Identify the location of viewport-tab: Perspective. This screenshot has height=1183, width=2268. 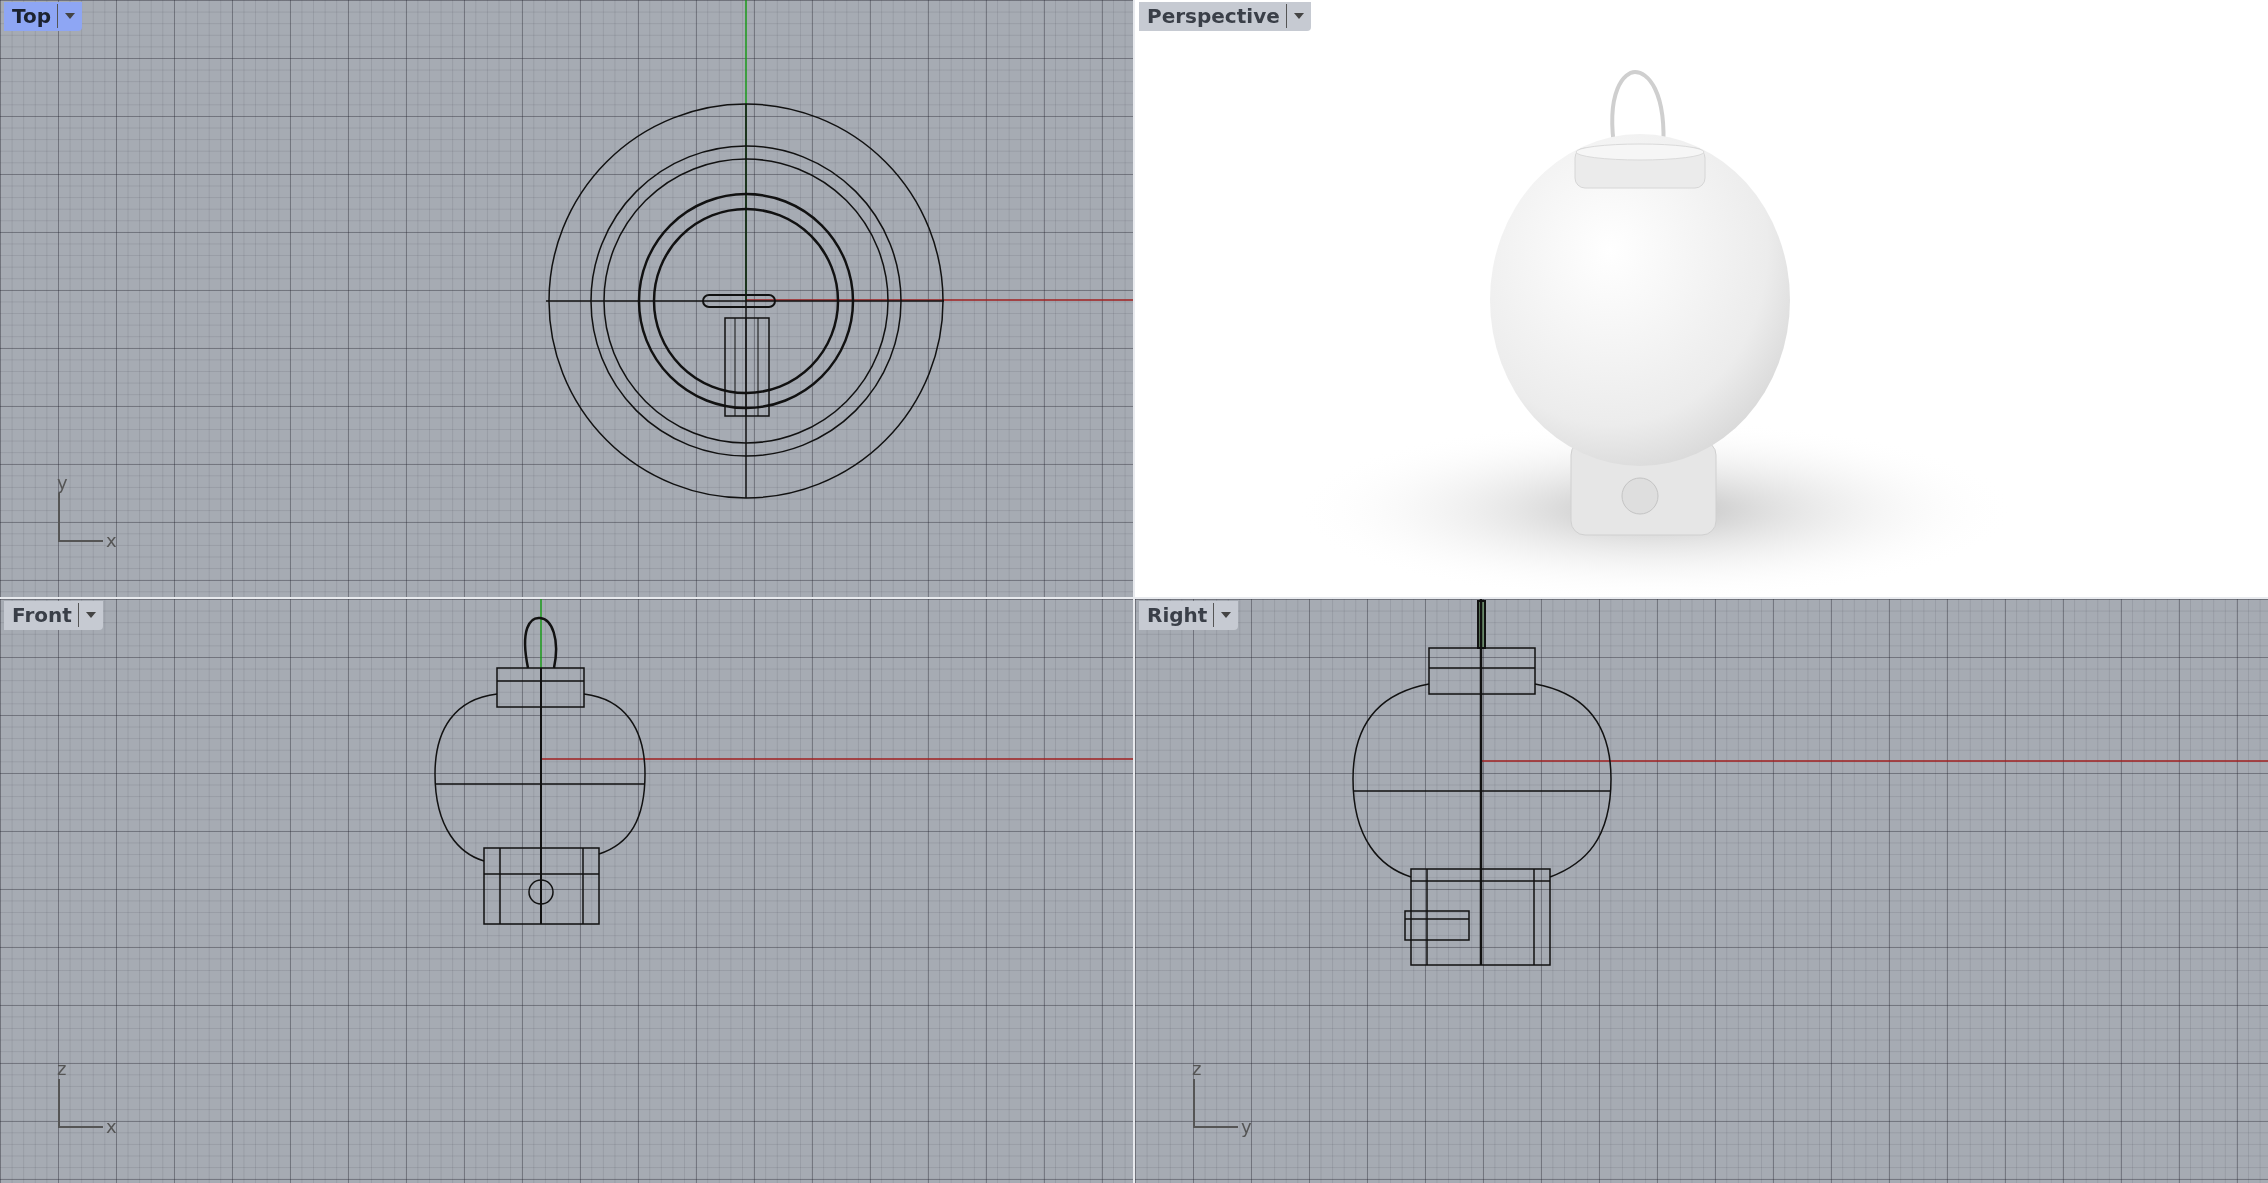
(1225, 16).